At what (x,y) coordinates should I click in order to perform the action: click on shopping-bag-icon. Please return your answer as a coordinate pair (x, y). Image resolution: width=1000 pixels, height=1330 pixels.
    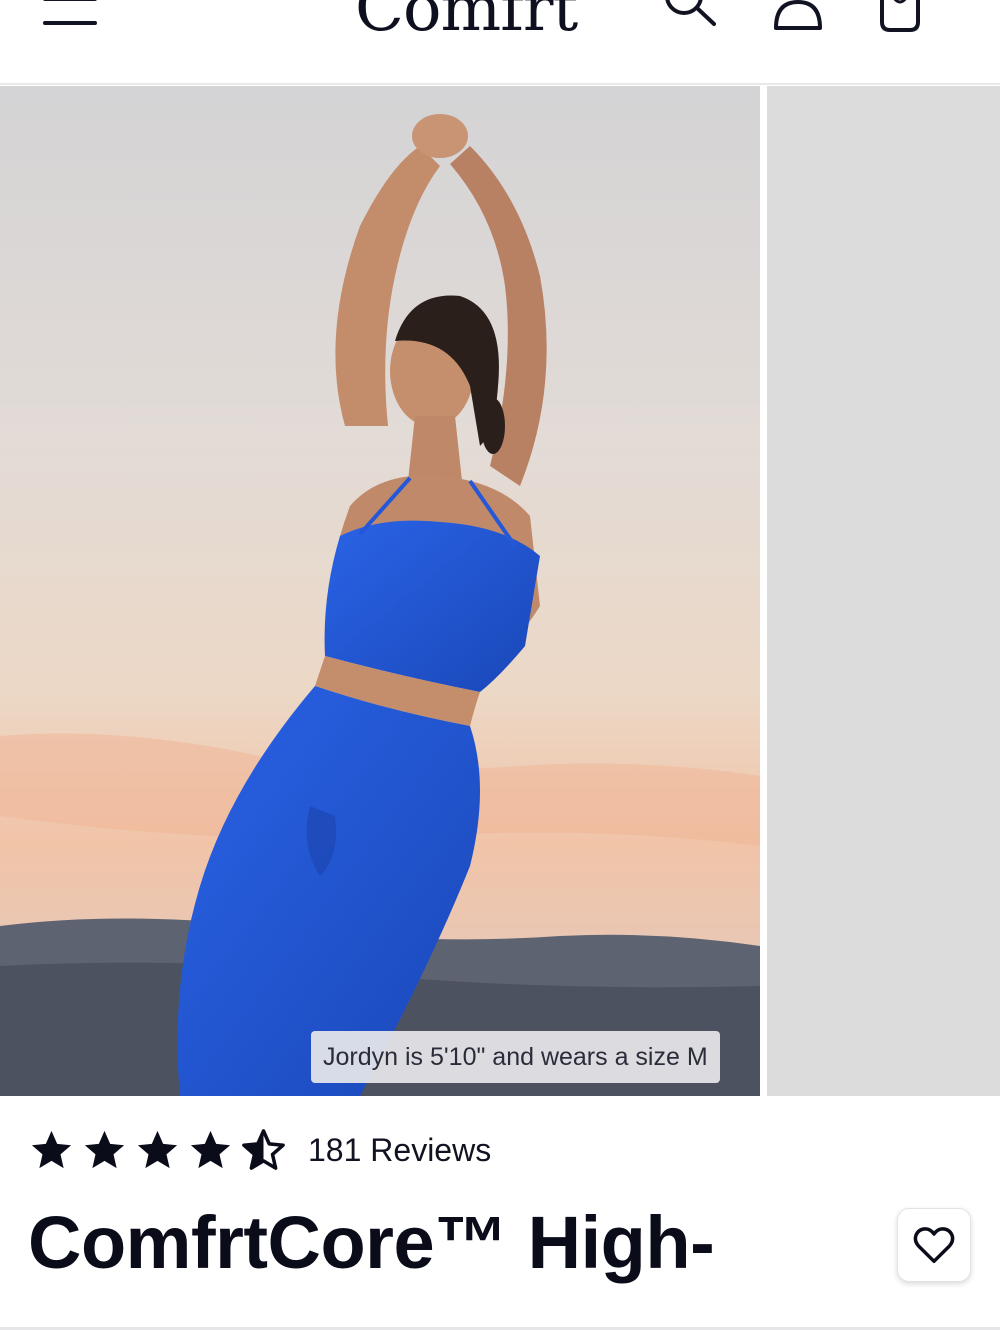
    Looking at the image, I should click on (900, 20).